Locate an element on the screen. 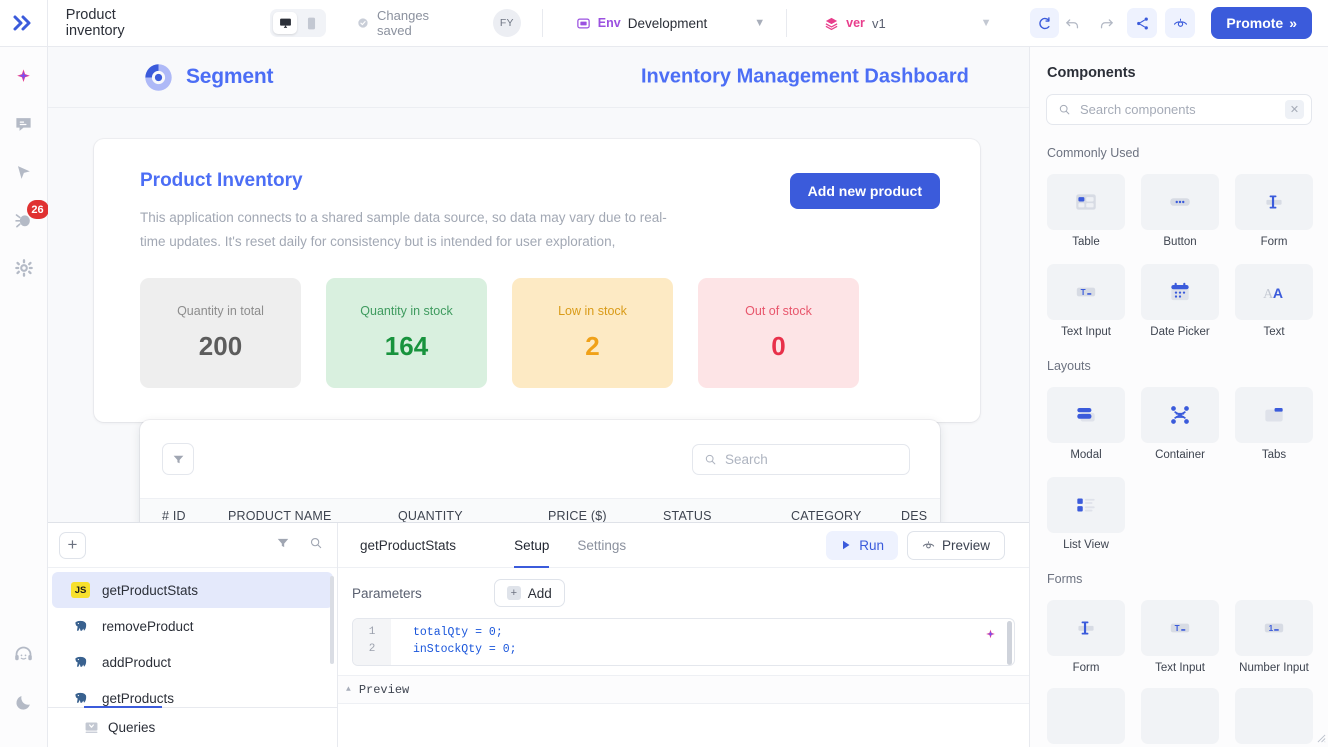 This screenshot has width=1328, height=747. version-selector: ver v1 ▼ is located at coordinates (908, 23).